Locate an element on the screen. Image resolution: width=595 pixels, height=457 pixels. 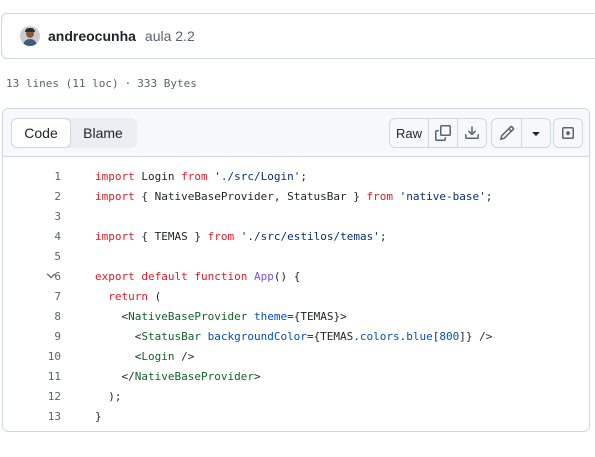
fold-toggle is located at coordinates (70, 276).